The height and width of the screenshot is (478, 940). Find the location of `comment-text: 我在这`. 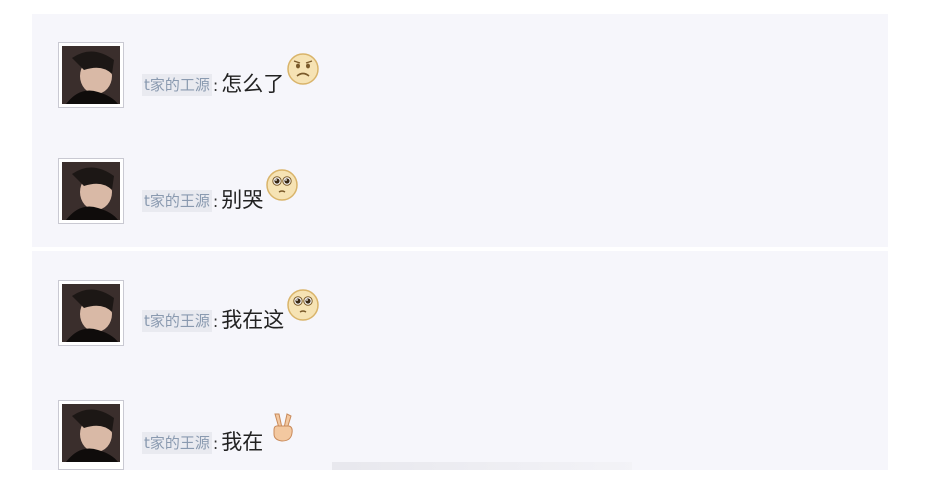

comment-text: 我在这 is located at coordinates (253, 320).